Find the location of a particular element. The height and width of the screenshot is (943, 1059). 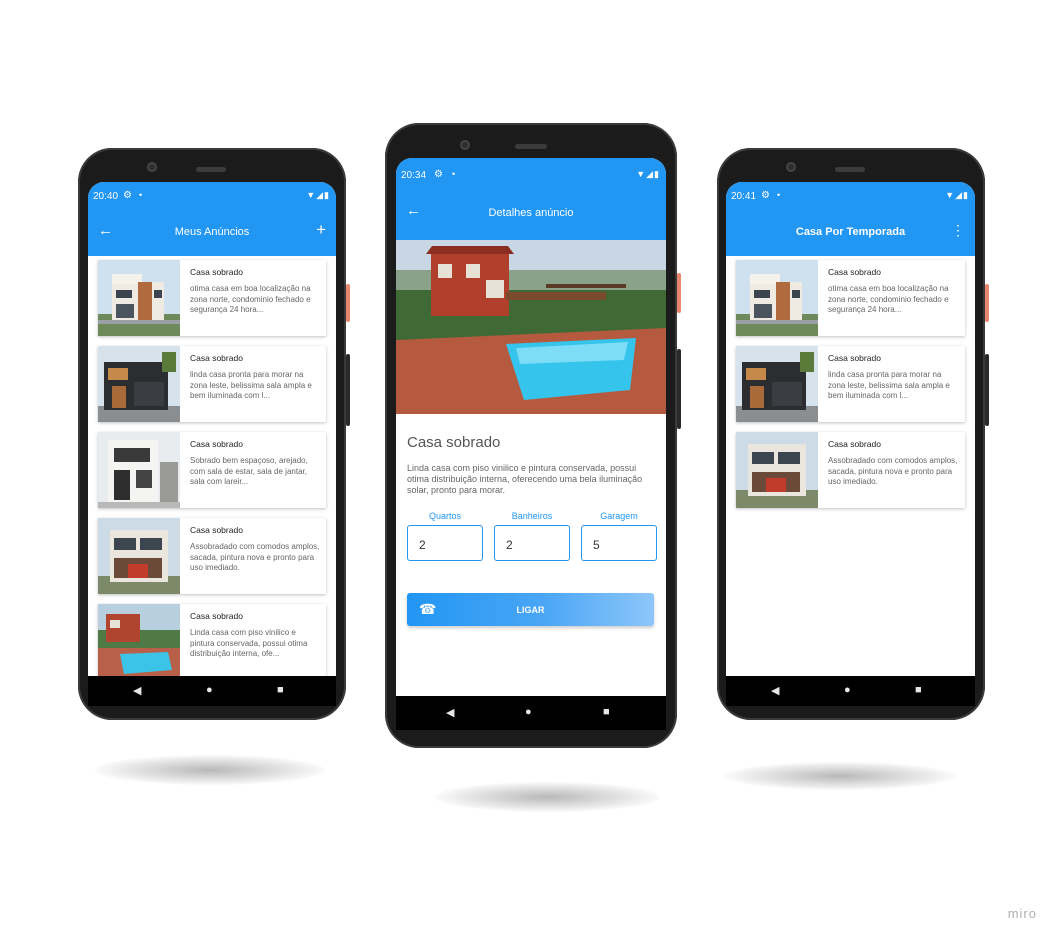

add-icon: + is located at coordinates (321, 230).